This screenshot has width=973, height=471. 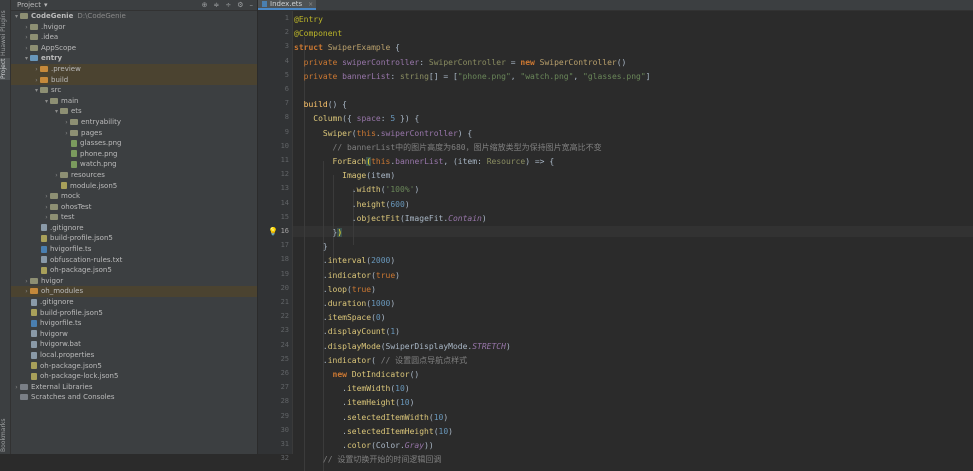 I want to click on toolbar-icon-2: ÷, so click(x=228, y=5).